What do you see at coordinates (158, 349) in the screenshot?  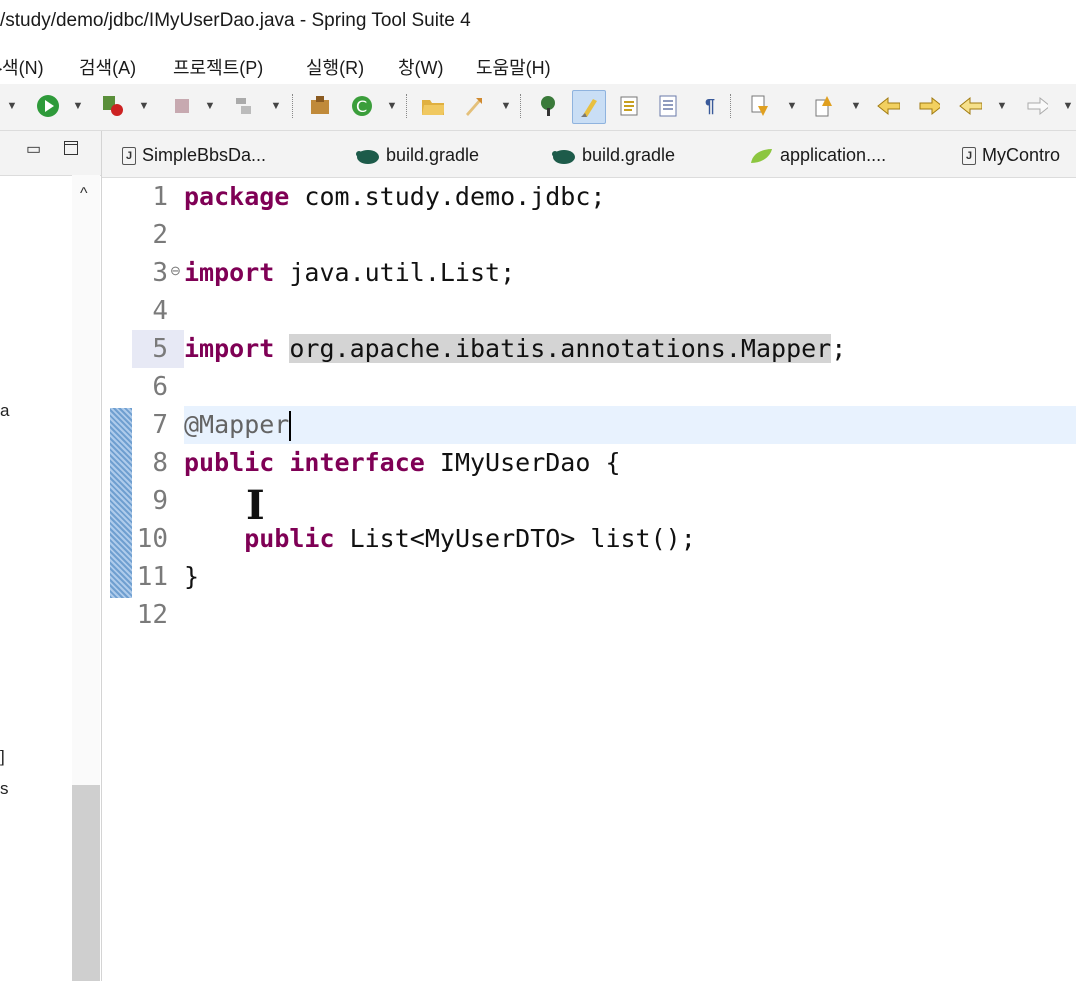 I see `line-number: 5` at bounding box center [158, 349].